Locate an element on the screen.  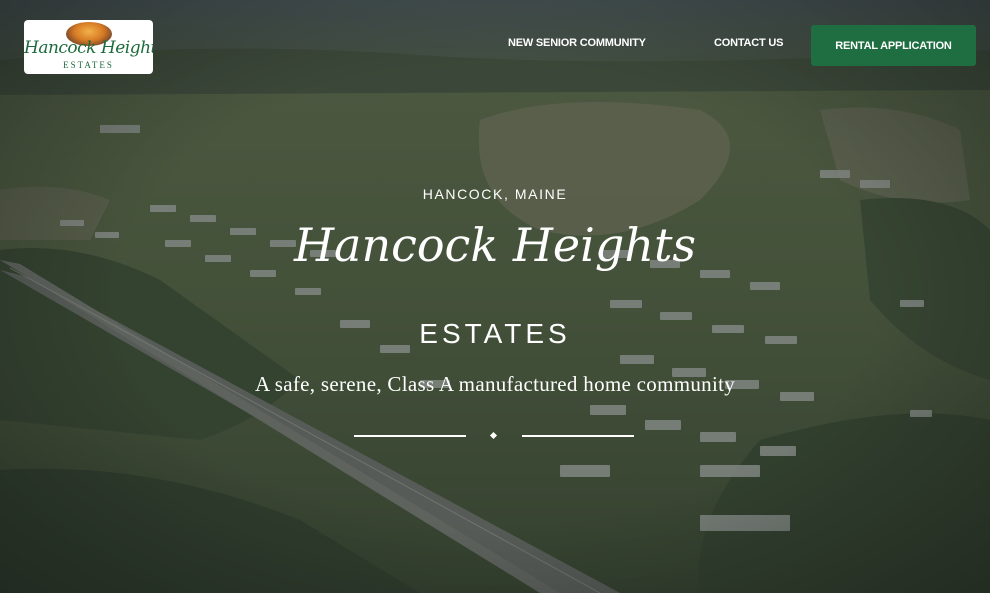
hero-subtitle: ESTATES is located at coordinates (495, 333).